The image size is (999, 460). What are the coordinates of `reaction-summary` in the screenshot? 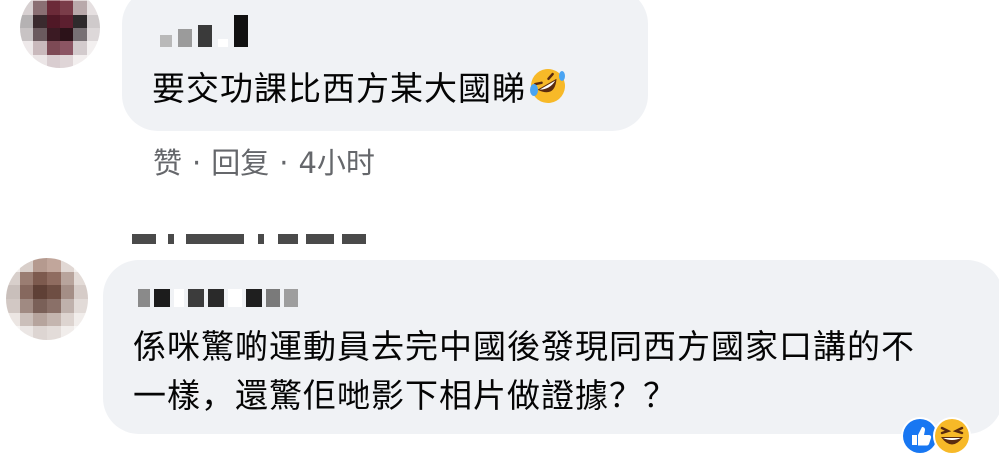 It's located at (936, 438).